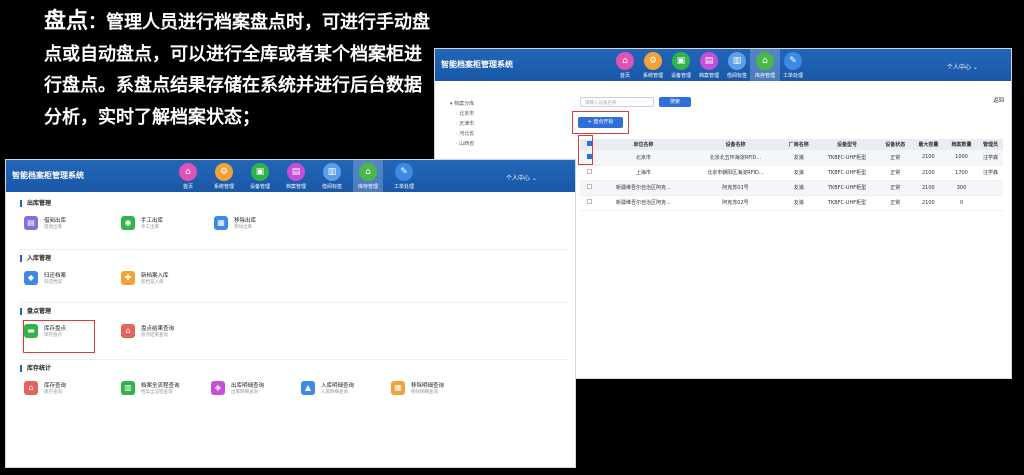 This screenshot has width=1024, height=475. Describe the element at coordinates (428, 386) in the screenshot. I see `card-title: 移除明细查询` at that location.